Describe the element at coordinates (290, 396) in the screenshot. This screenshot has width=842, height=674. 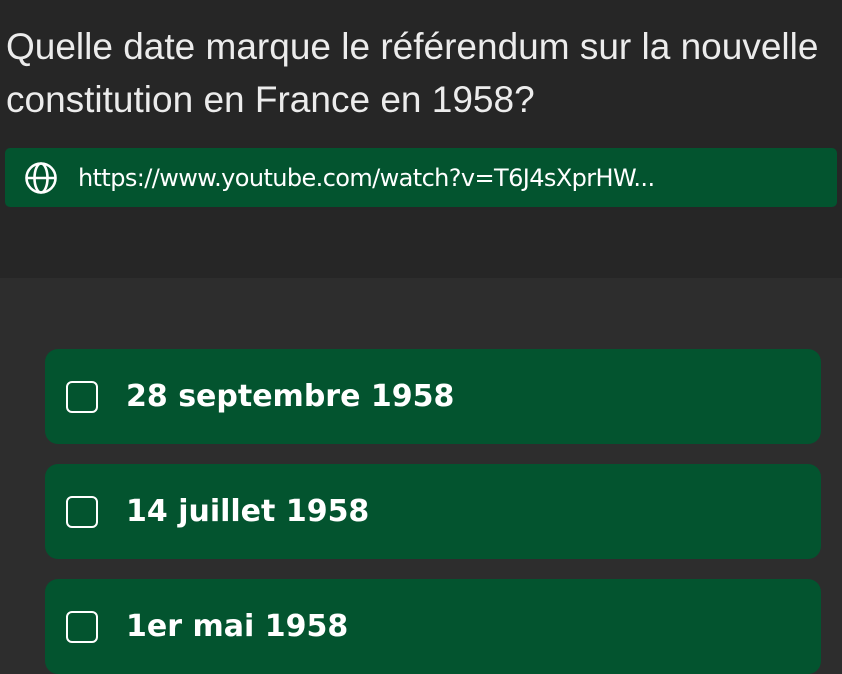
I see `answer-option-label: 28 septembre 1958` at that location.